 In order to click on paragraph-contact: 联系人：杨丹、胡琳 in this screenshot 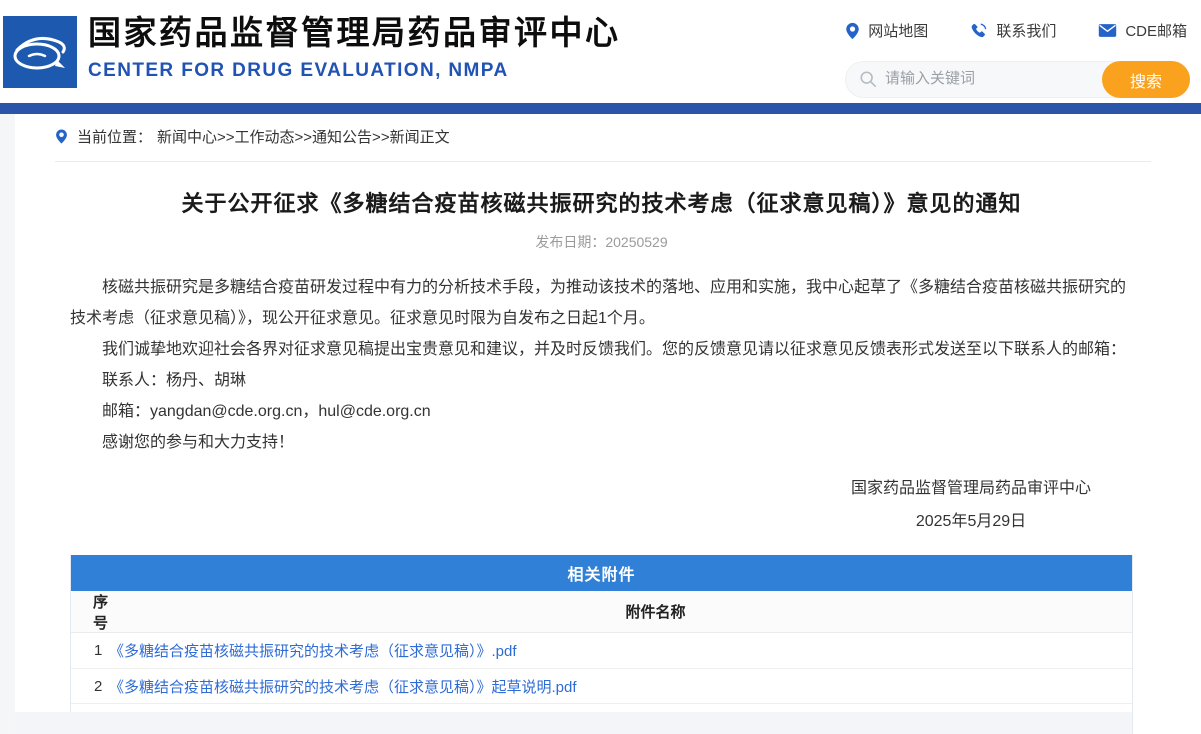, I will do `click(174, 380)`.